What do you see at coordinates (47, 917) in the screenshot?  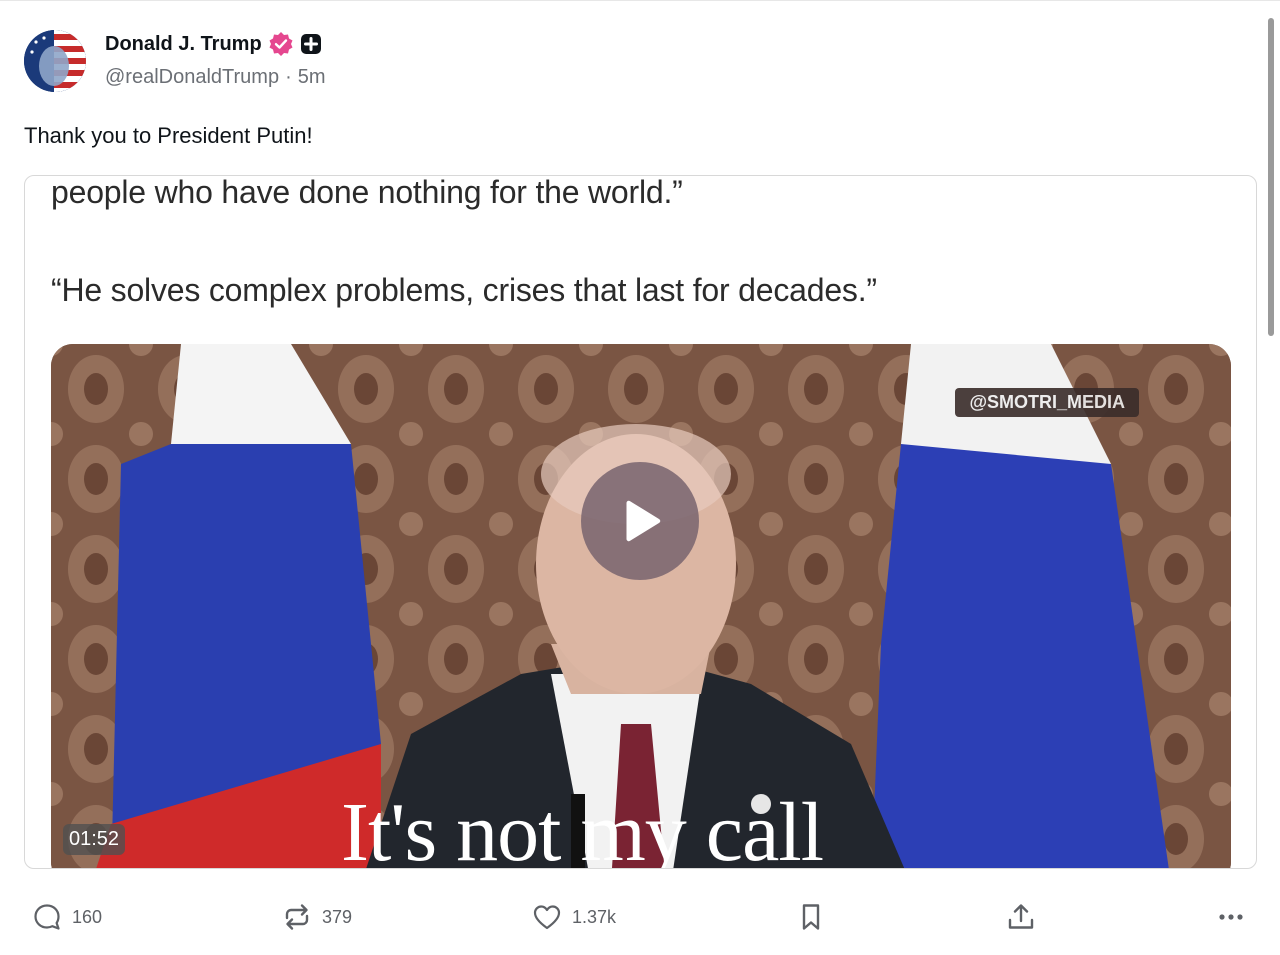 I see `reply-icon` at bounding box center [47, 917].